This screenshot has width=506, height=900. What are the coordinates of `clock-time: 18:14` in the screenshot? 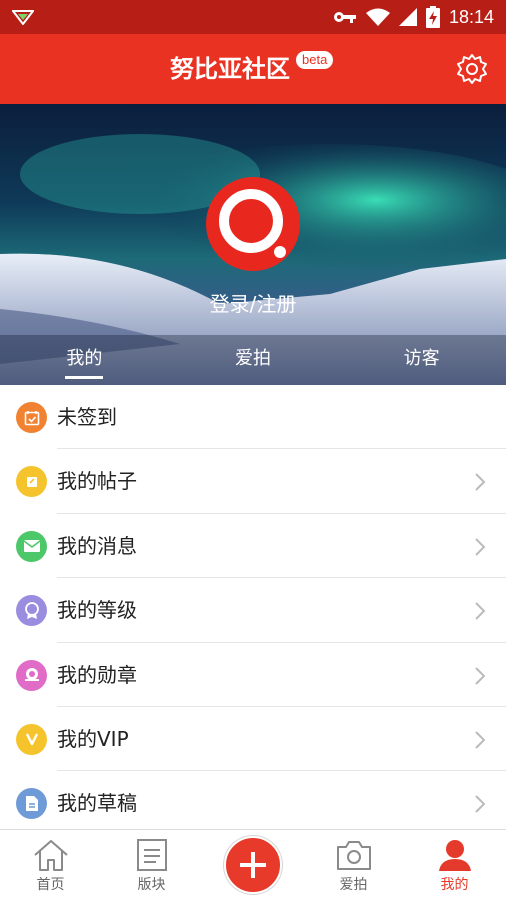 It's located at (471, 16).